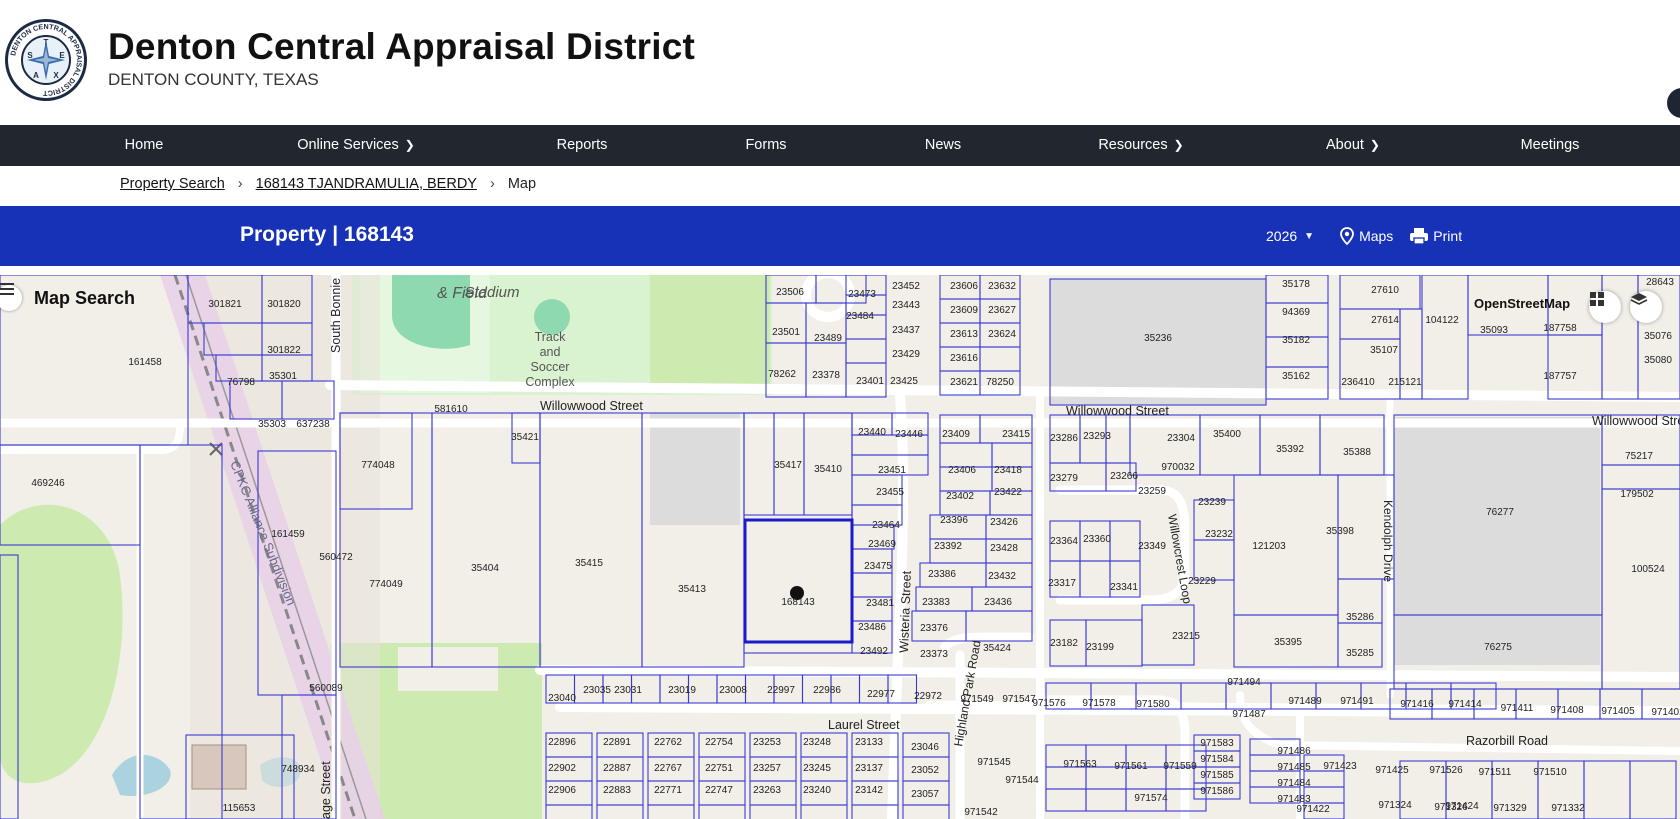 The height and width of the screenshot is (819, 1680). Describe the element at coordinates (788, 465) in the screenshot. I see `parcel-label: 35417` at that location.